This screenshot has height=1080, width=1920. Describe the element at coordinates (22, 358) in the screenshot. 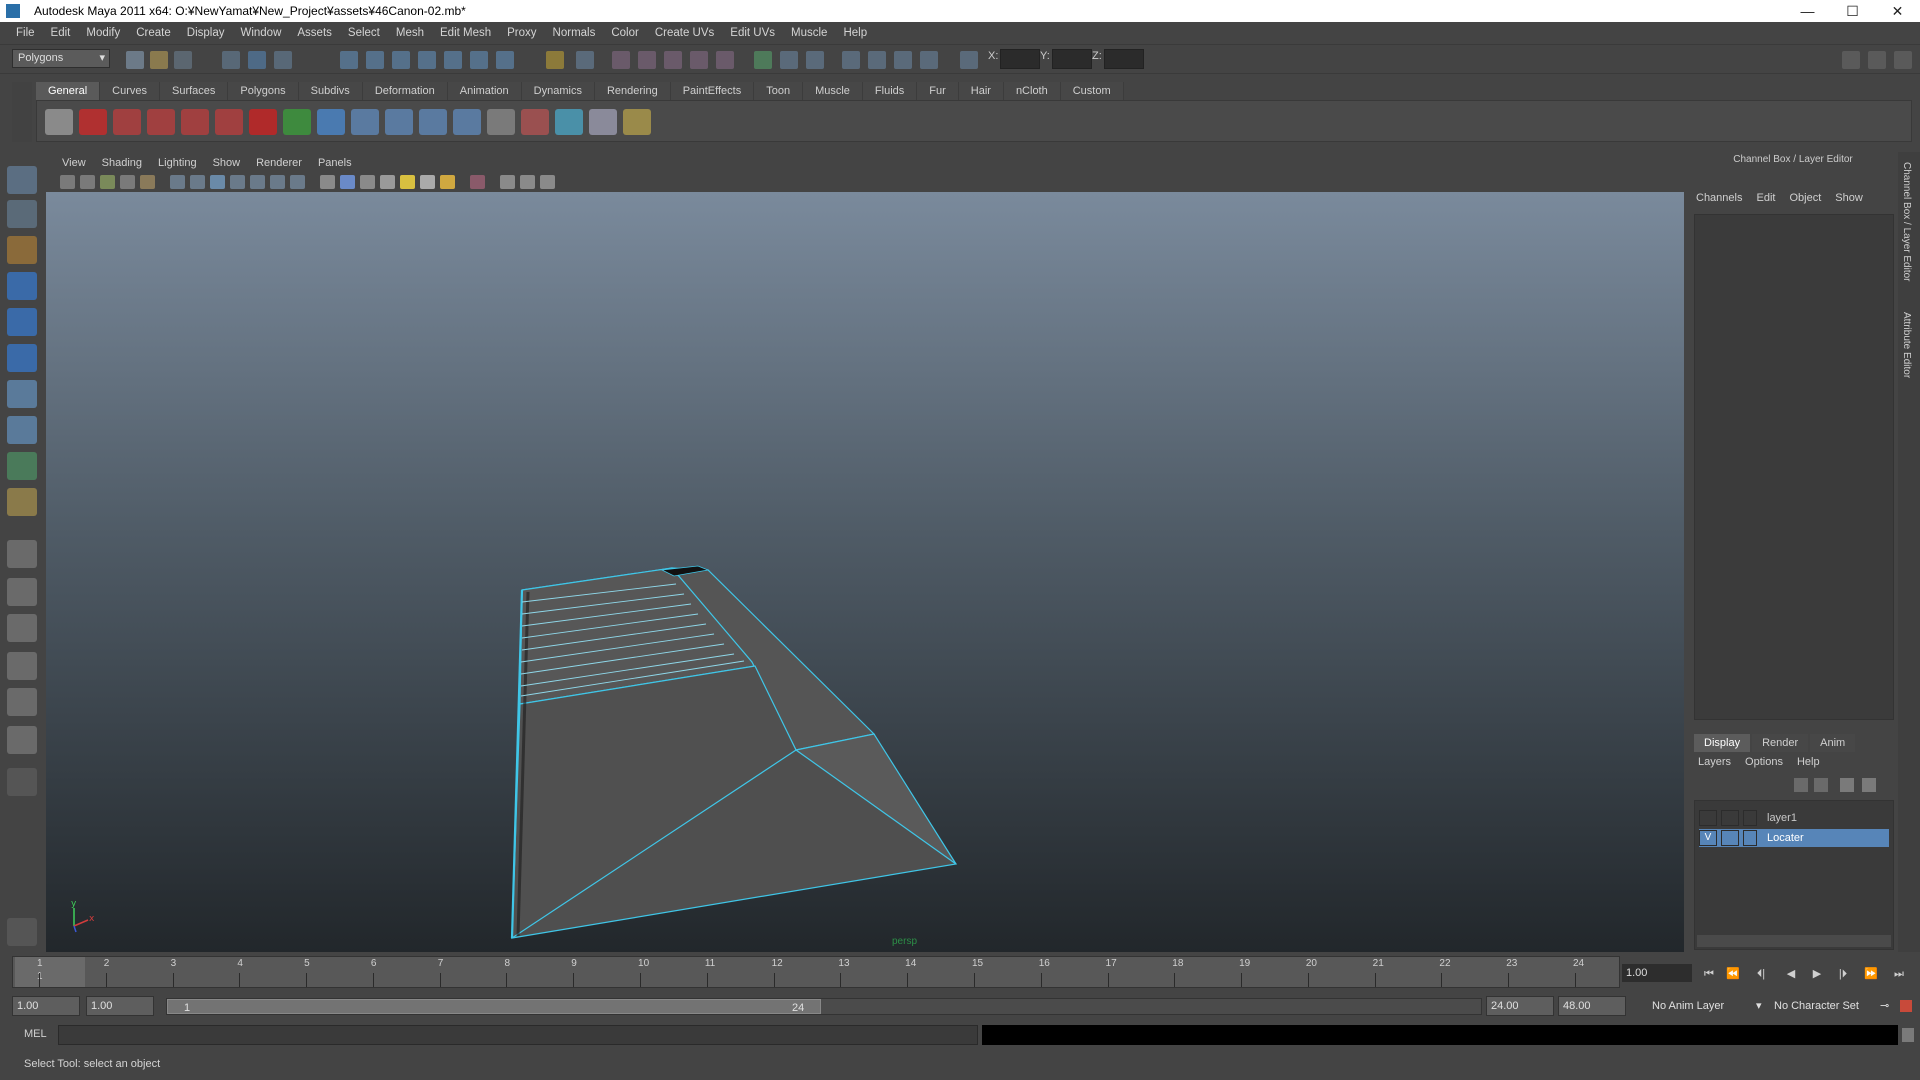

I see `scale-tool-icon` at that location.